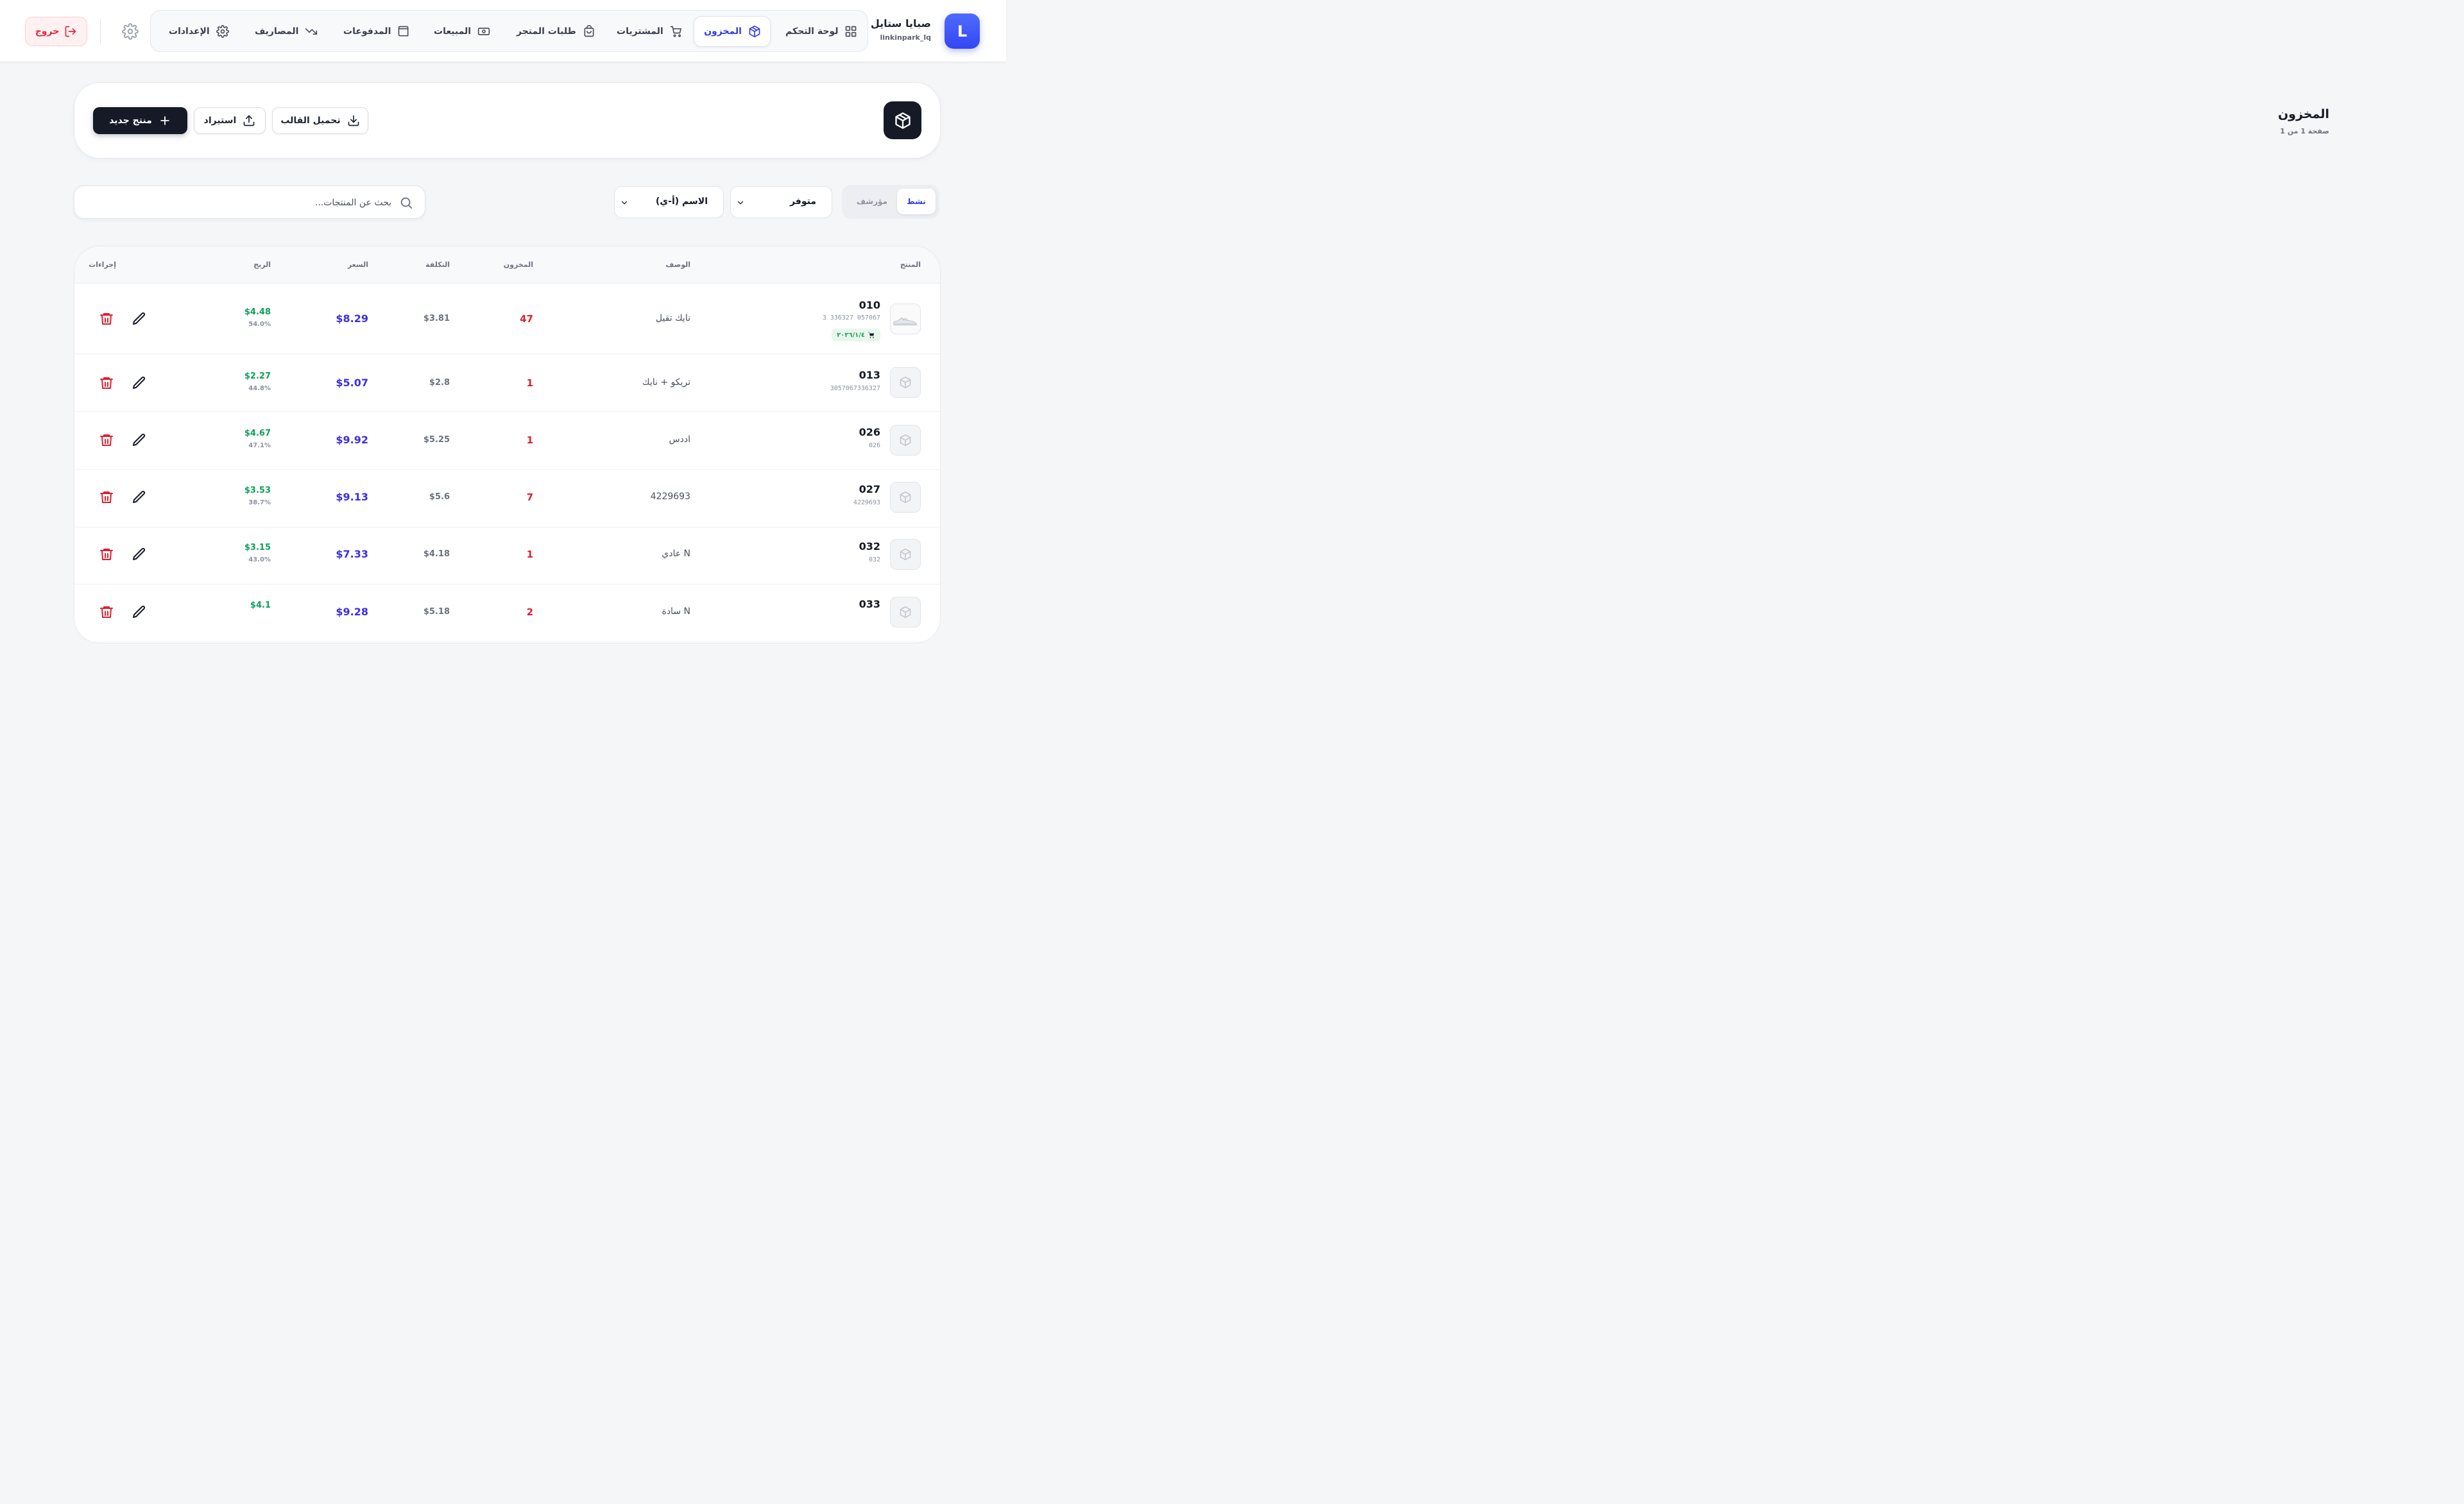 The height and width of the screenshot is (1504, 2464). I want to click on product-margin: 47.1%, so click(259, 445).